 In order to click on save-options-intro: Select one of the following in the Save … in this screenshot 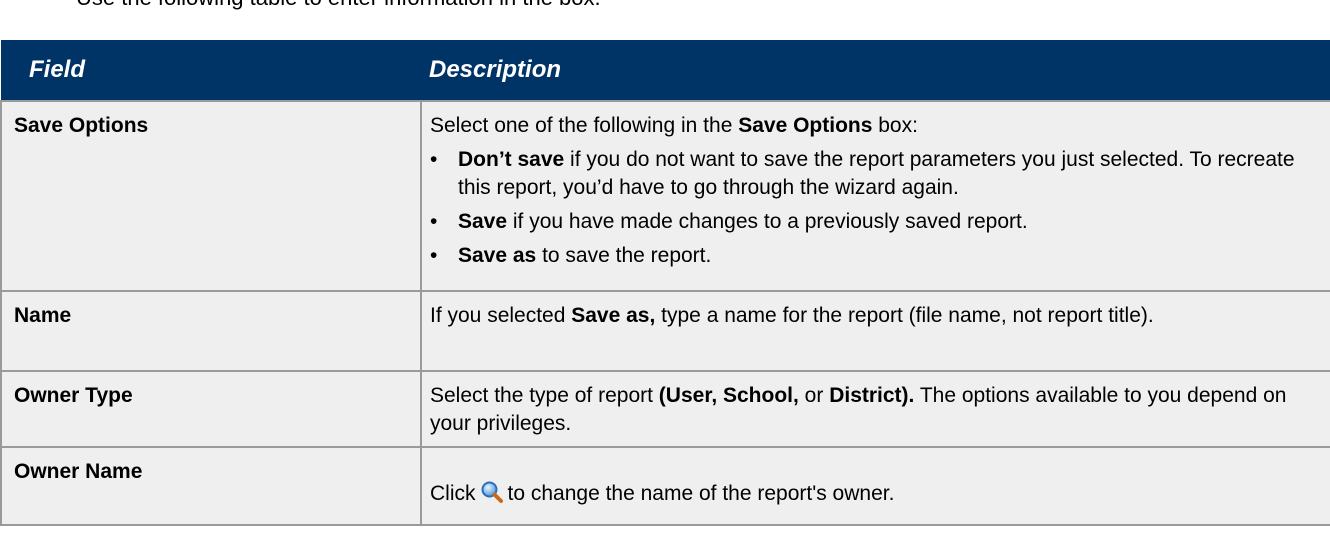, I will do `click(875, 126)`.